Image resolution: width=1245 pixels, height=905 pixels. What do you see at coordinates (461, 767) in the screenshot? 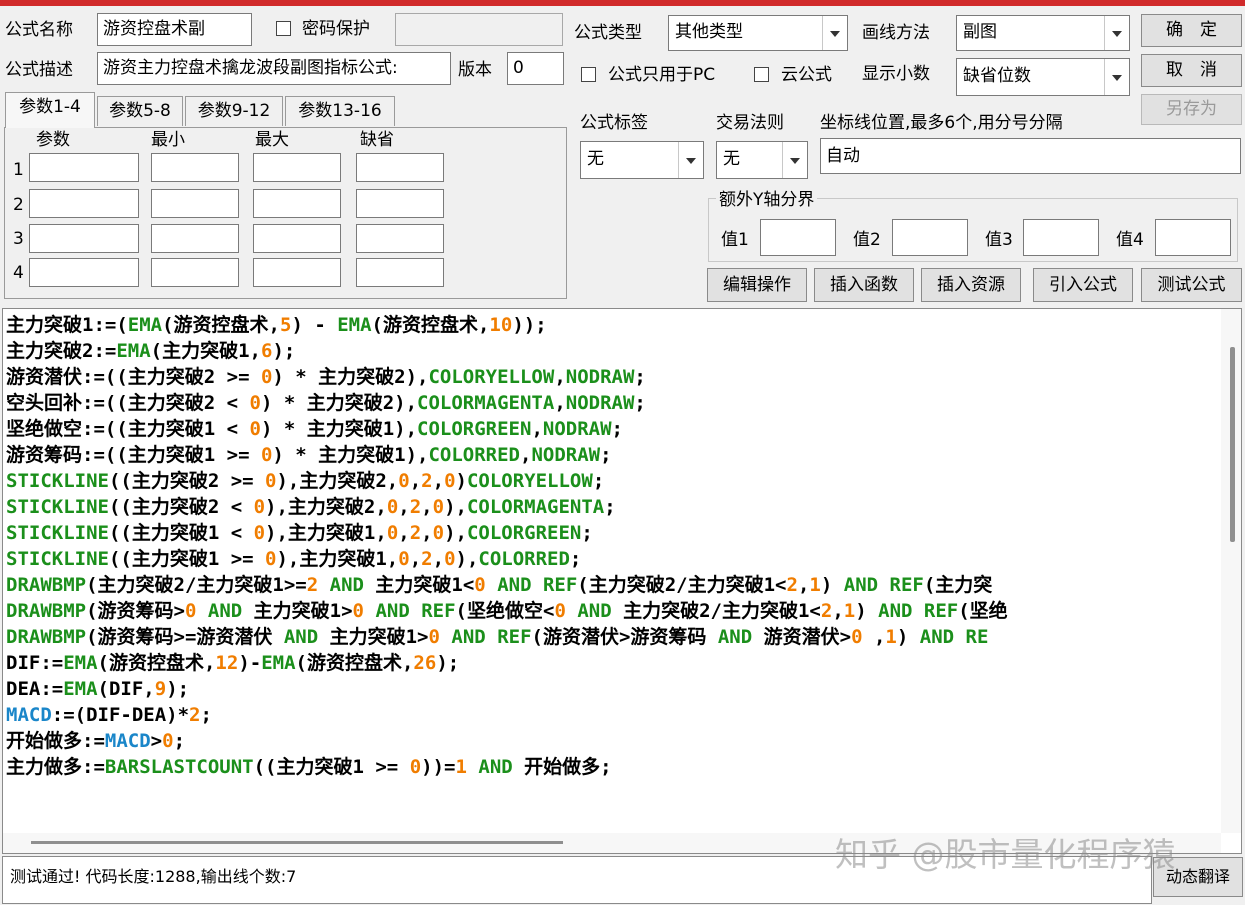
I see `code-token: 1` at bounding box center [461, 767].